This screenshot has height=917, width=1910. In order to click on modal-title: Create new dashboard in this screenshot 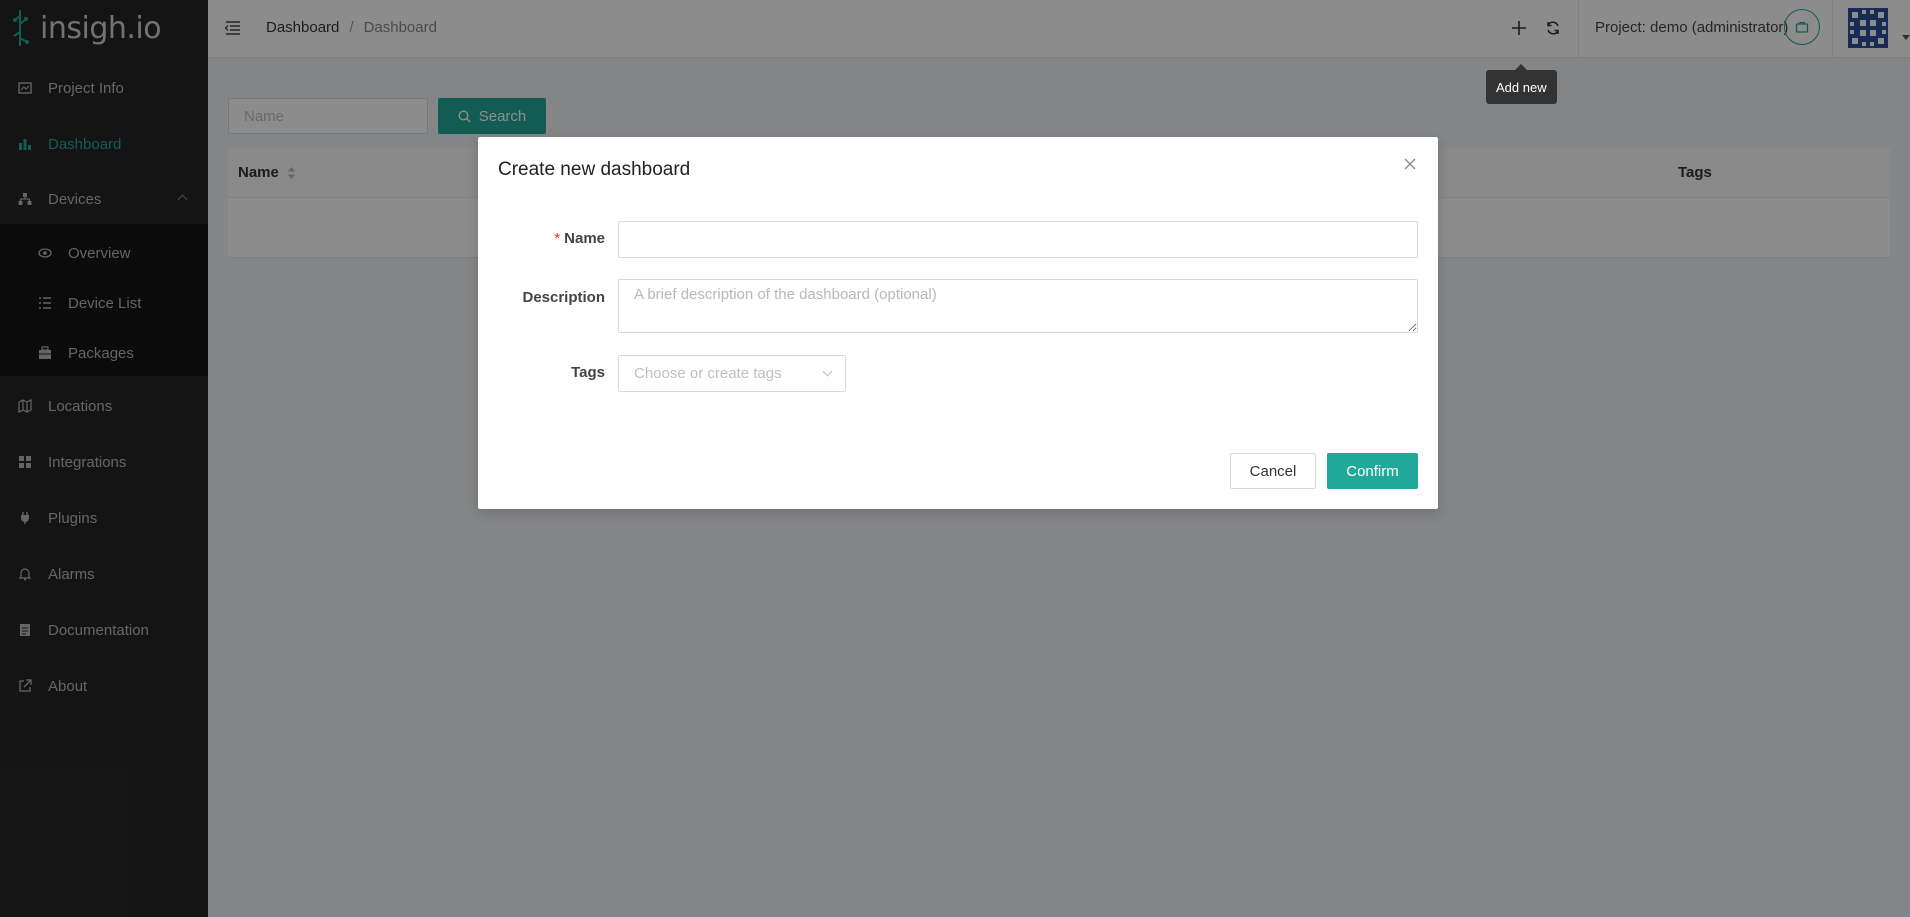, I will do `click(594, 169)`.